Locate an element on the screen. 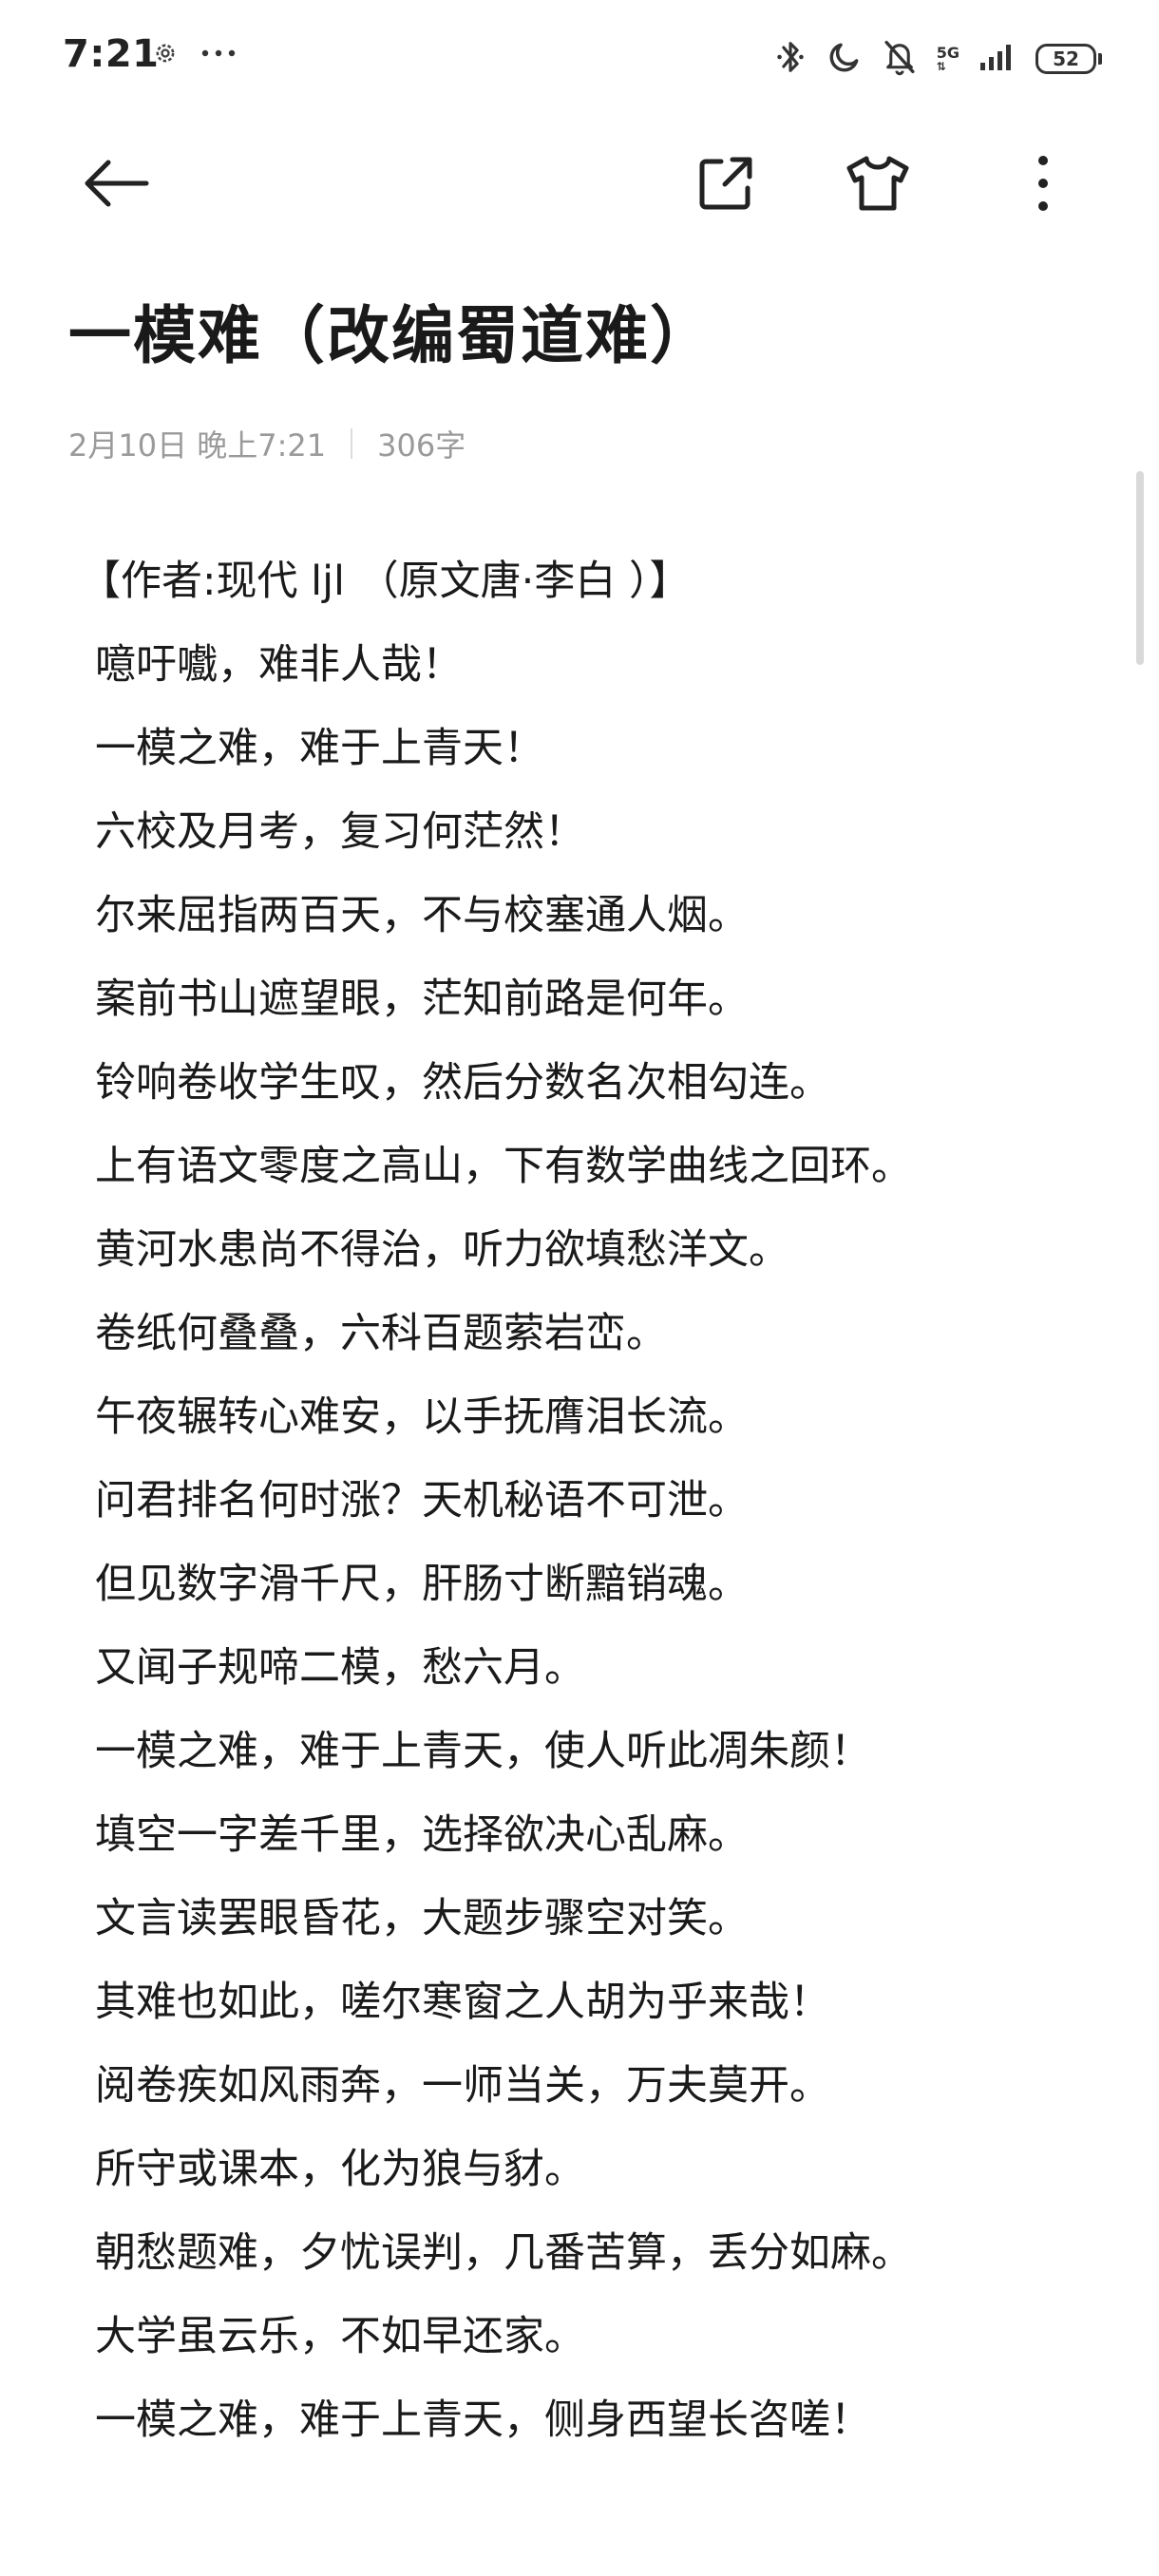 Image resolution: width=1159 pixels, height=2576 pixels. data-arrows-icon: ⇅ is located at coordinates (941, 66).